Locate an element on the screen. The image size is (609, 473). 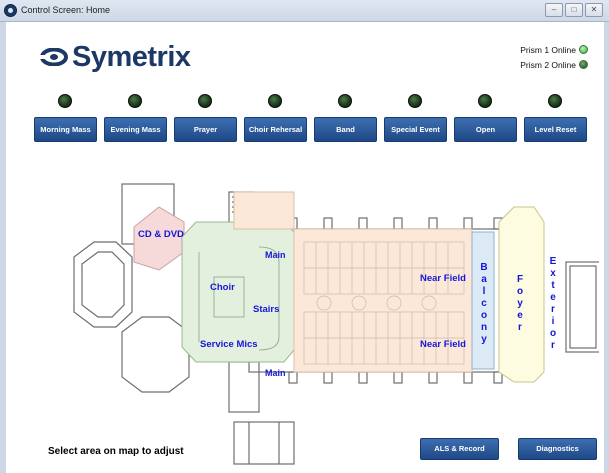
map-hint: Select area on map to adjust is located at coordinates (116, 451).